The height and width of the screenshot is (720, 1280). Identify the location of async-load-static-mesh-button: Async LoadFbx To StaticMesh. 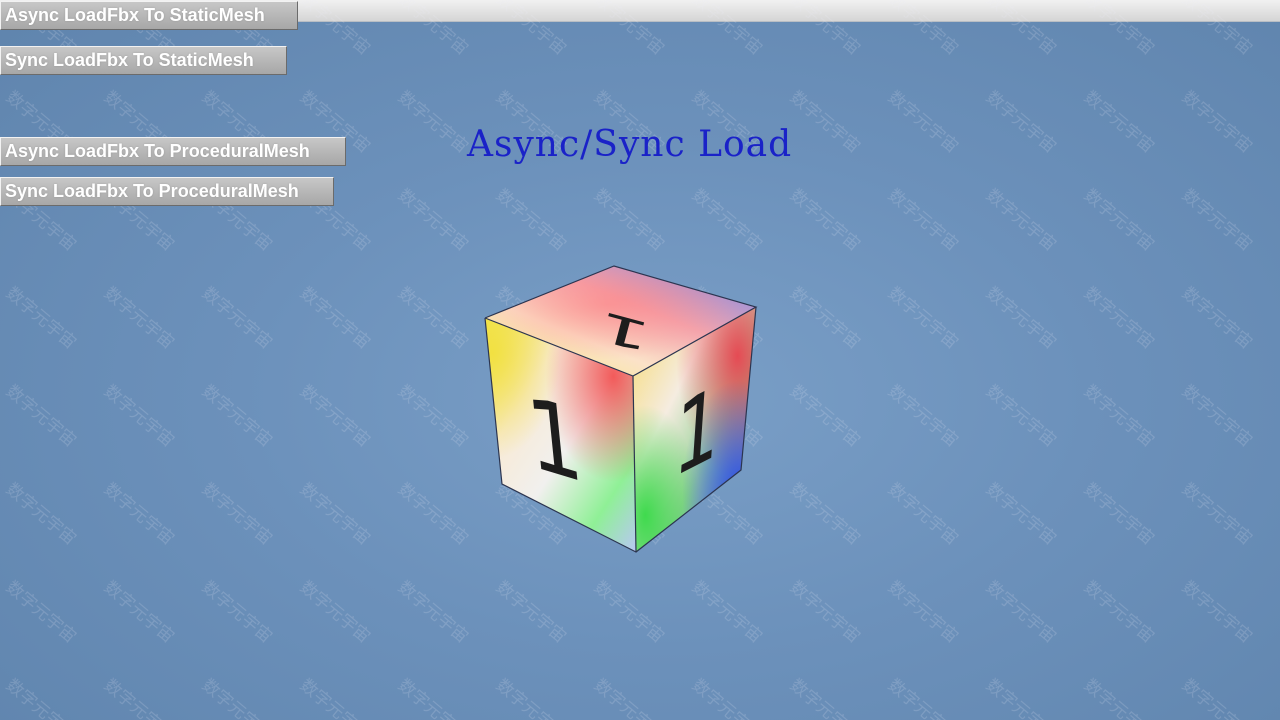
(149, 15).